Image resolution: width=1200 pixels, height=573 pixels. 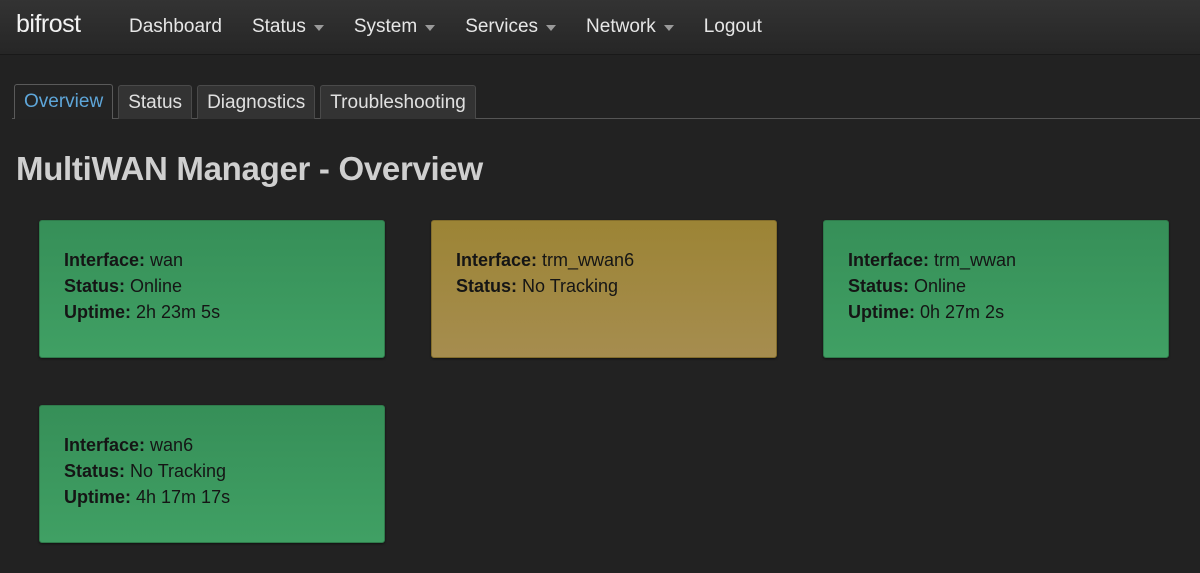 What do you see at coordinates (621, 26) in the screenshot?
I see `menu-item-label: Network` at bounding box center [621, 26].